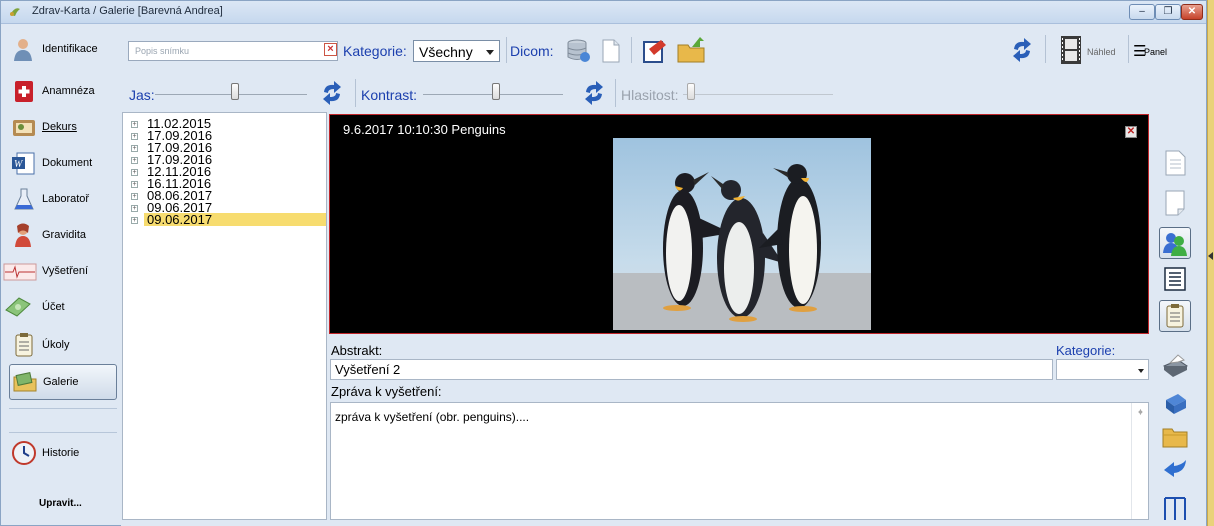 The width and height of the screenshot is (1214, 526). I want to click on sidebar-item-label: Dokument, so click(67, 163).